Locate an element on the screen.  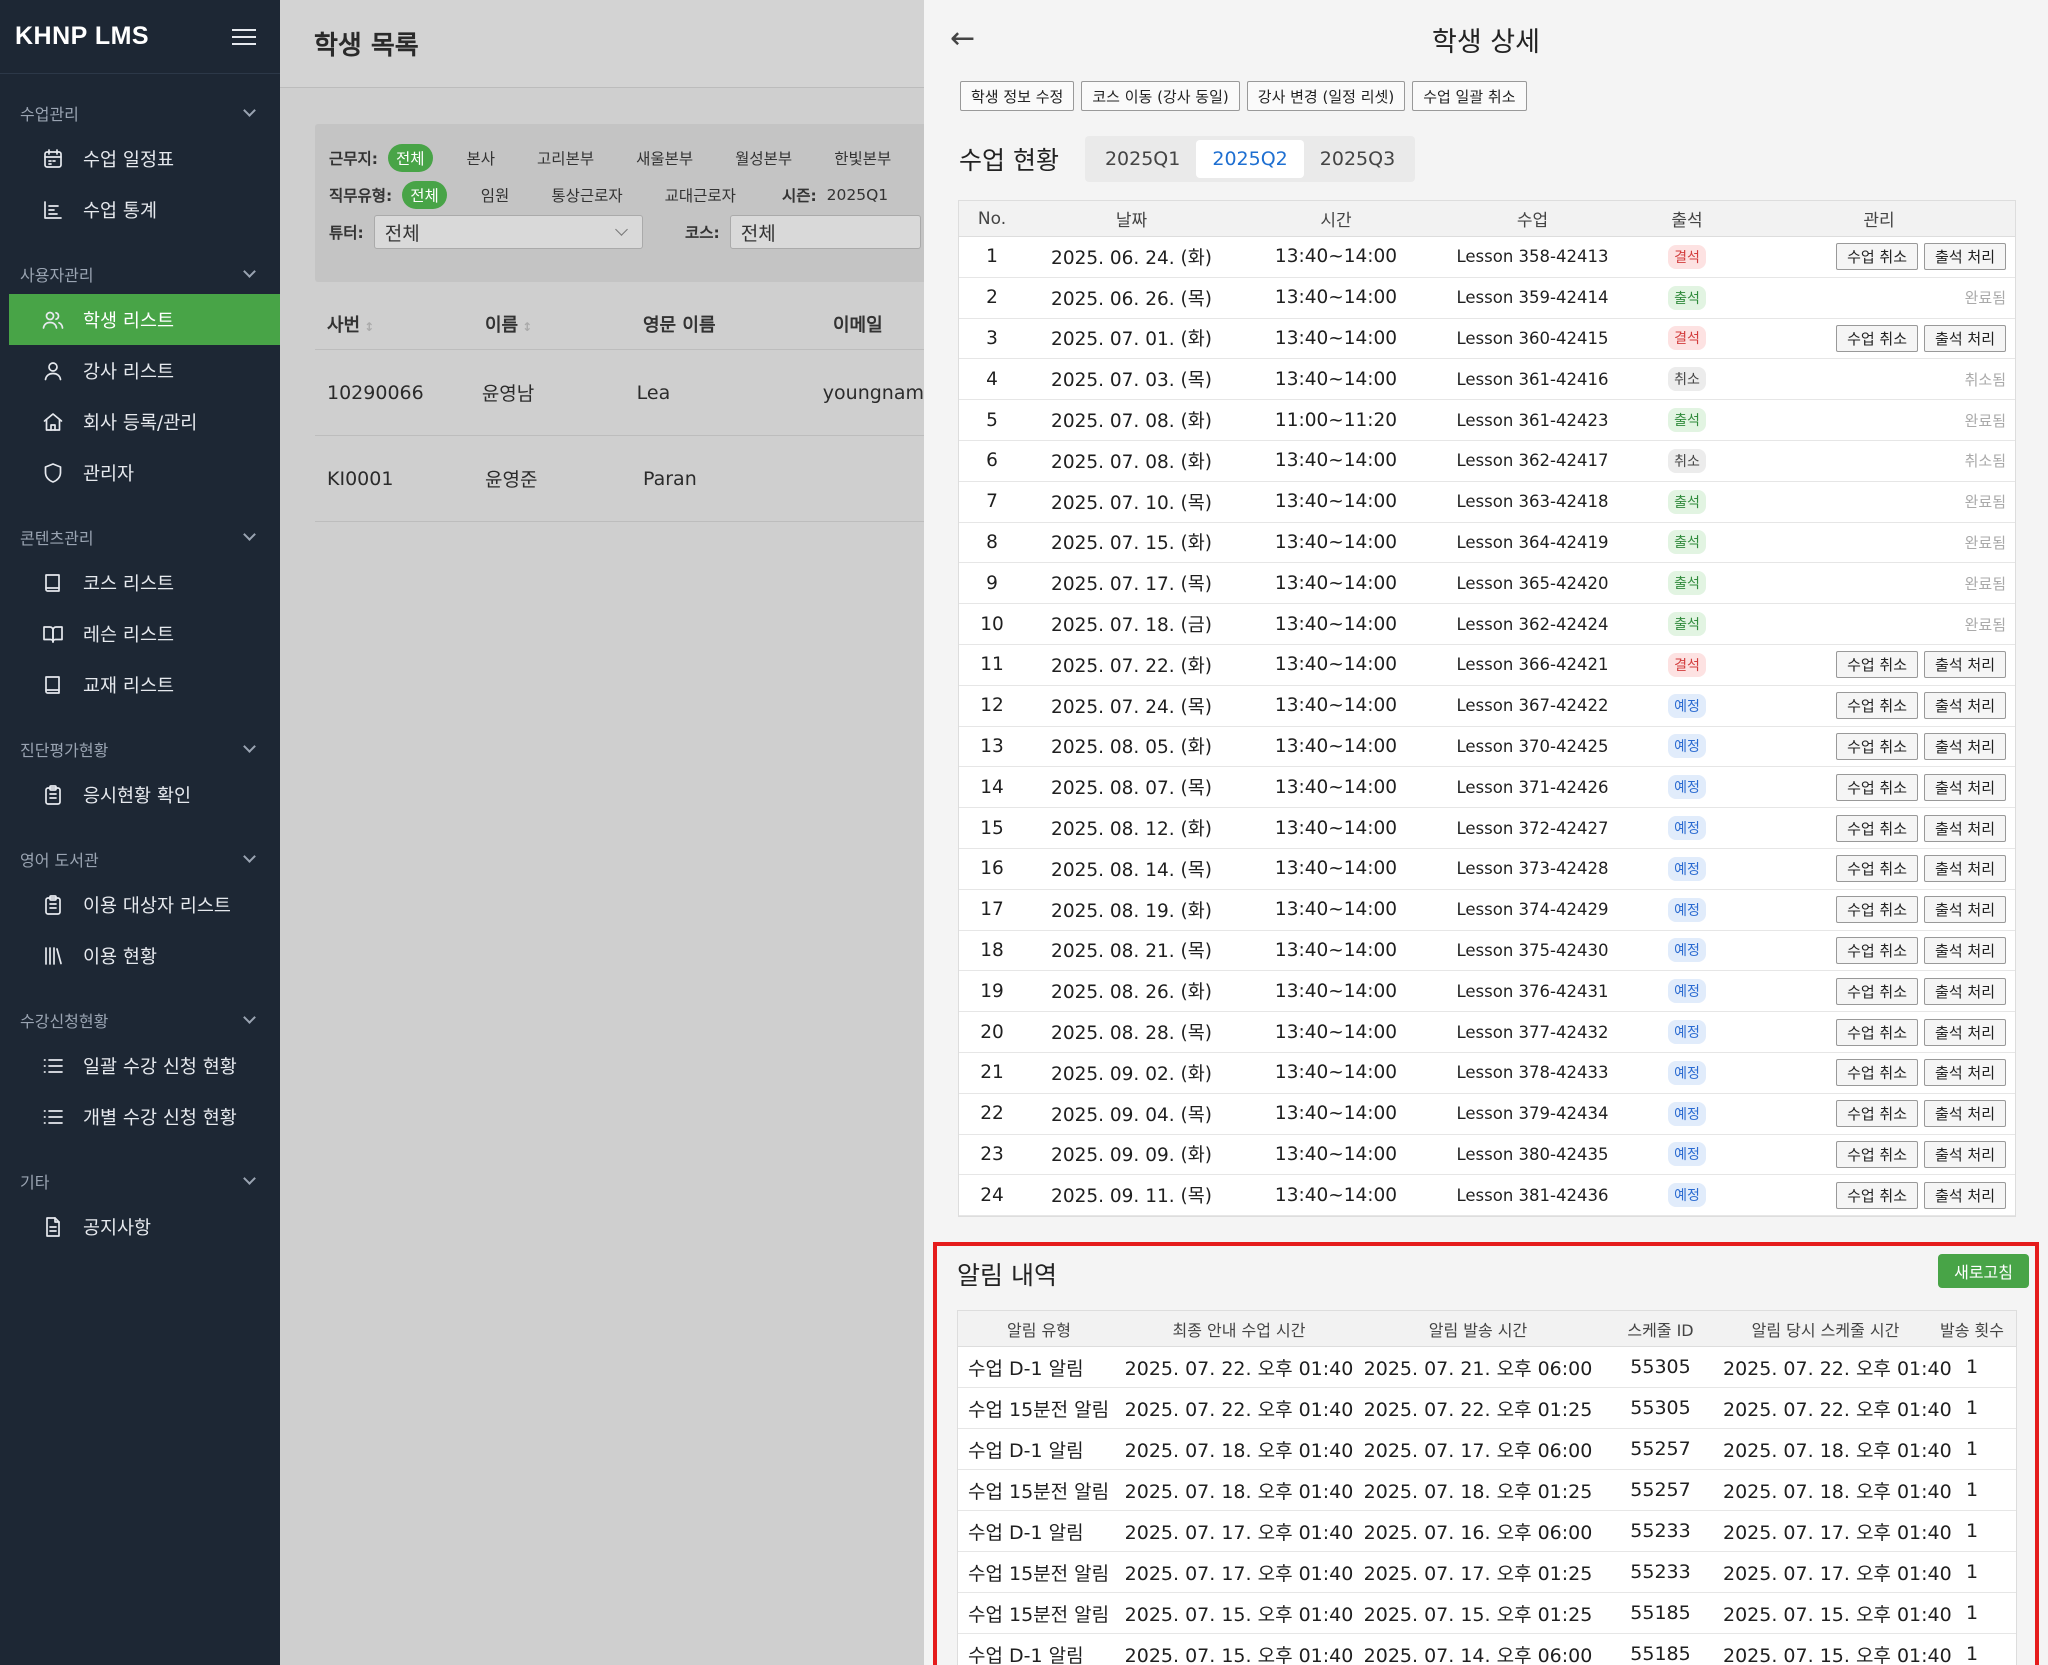
schedule-no: 19 is located at coordinates (992, 991).